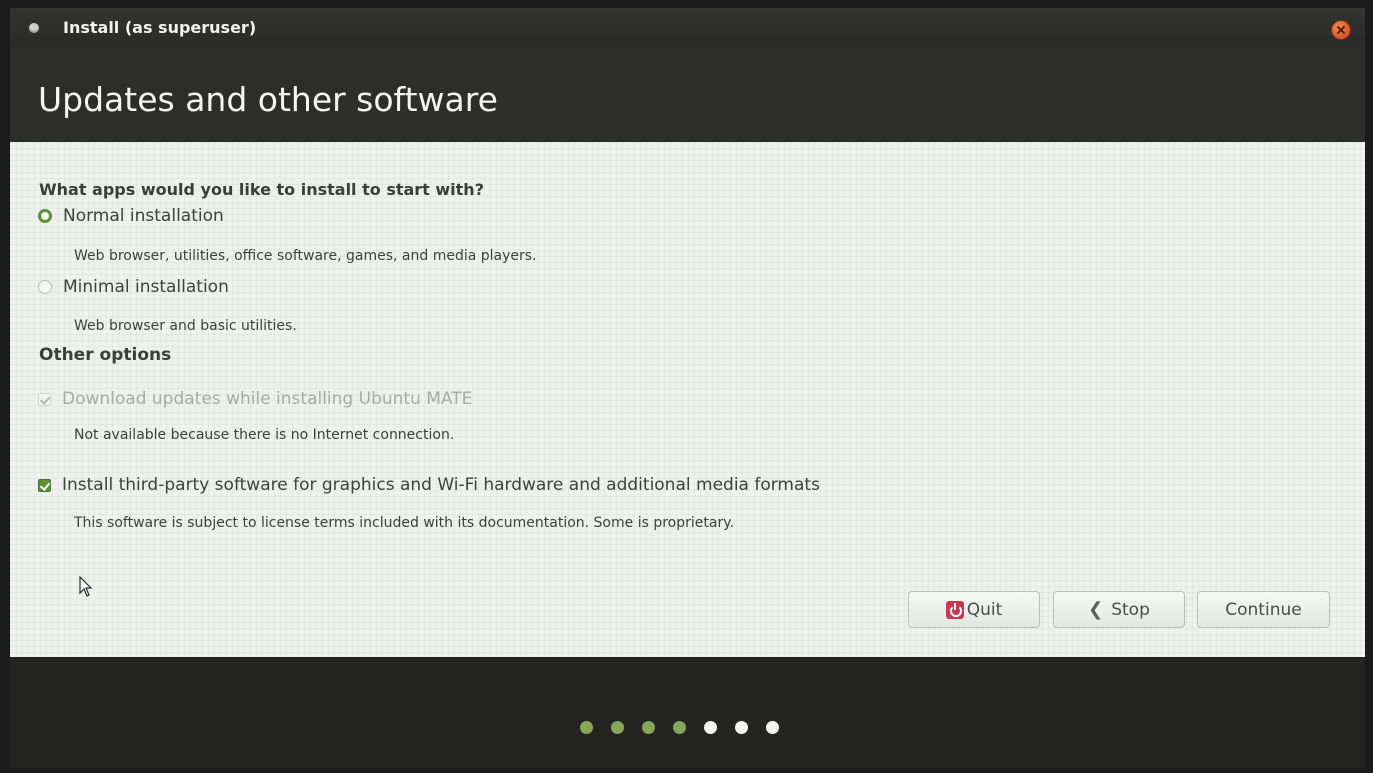  What do you see at coordinates (687, 712) in the screenshot?
I see `footer` at bounding box center [687, 712].